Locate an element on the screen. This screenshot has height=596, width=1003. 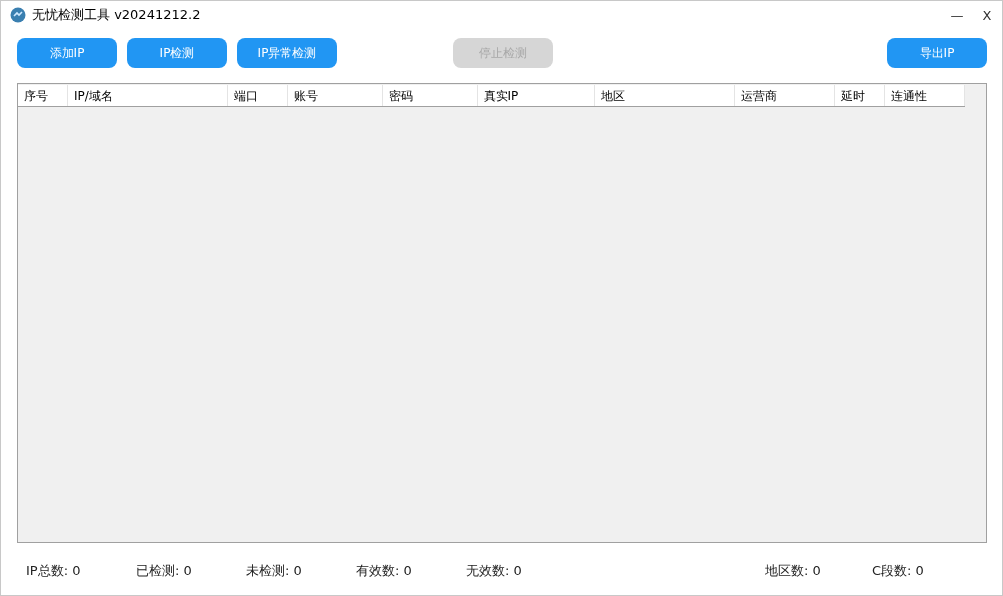
status-count: C段数: 0 is located at coordinates (898, 571).